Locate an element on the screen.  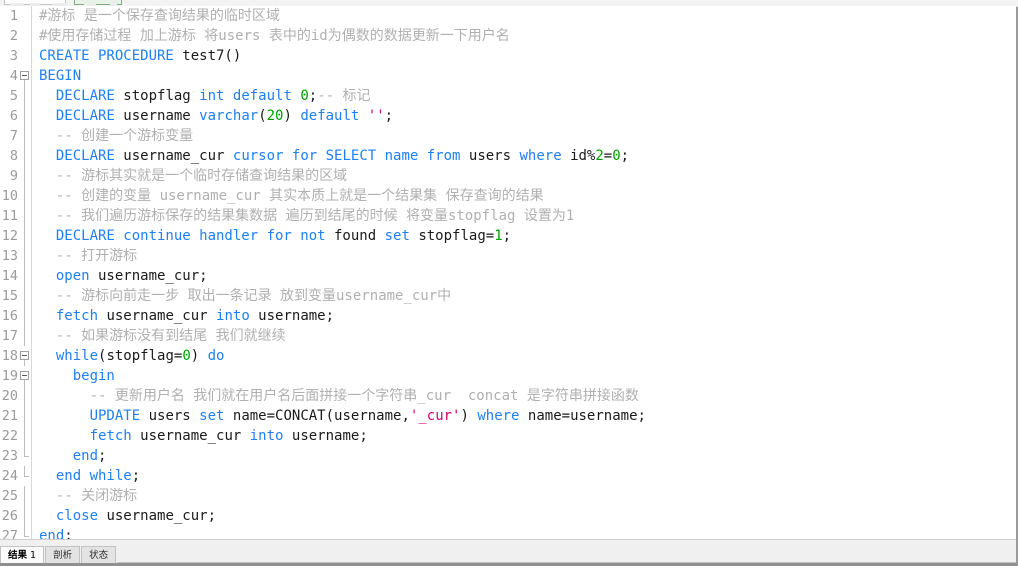
code-line: end; is located at coordinates (527, 456).